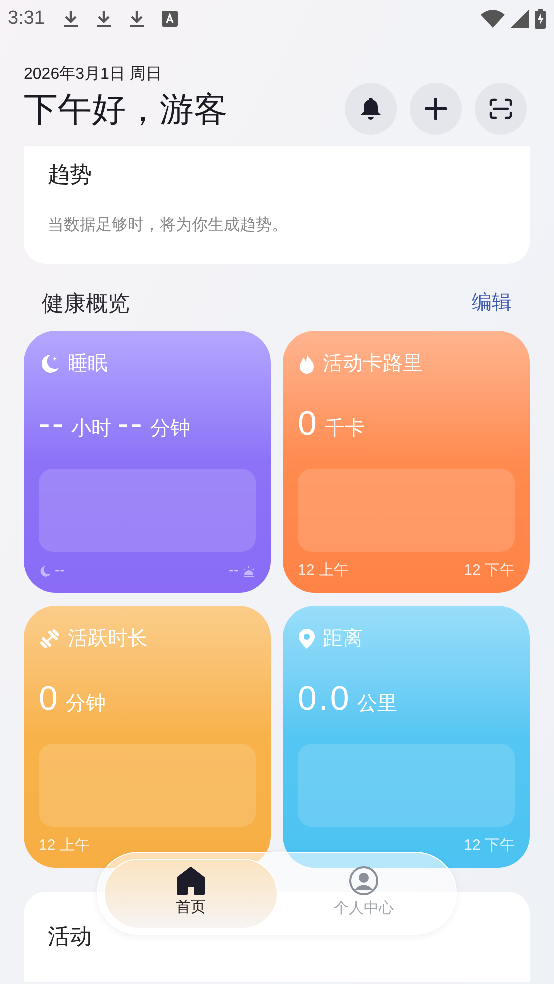 The image size is (554, 984). What do you see at coordinates (344, 429) in the screenshot?
I see `value-unit: 千卡` at bounding box center [344, 429].